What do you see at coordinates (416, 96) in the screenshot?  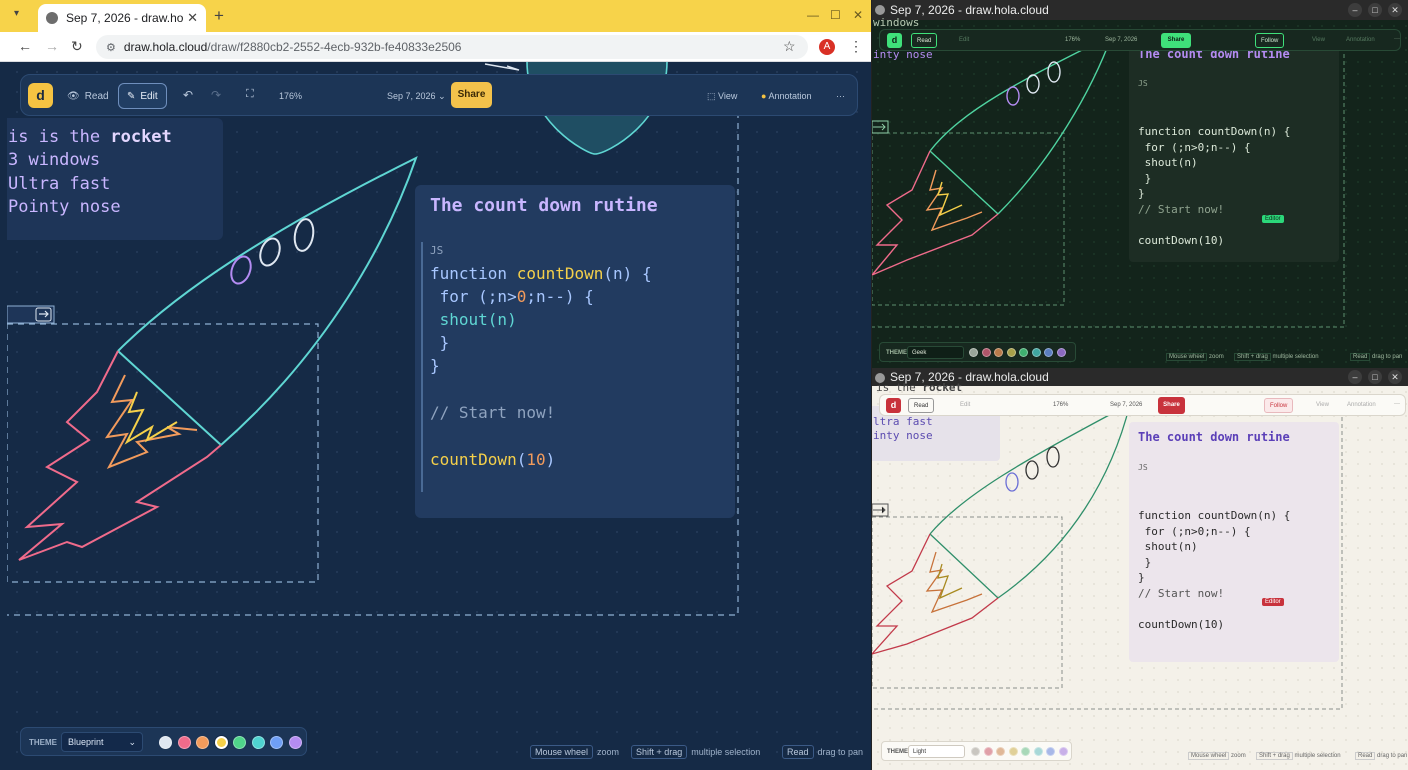 I see `document-date: Sep 7, 2026 ⌄` at bounding box center [416, 96].